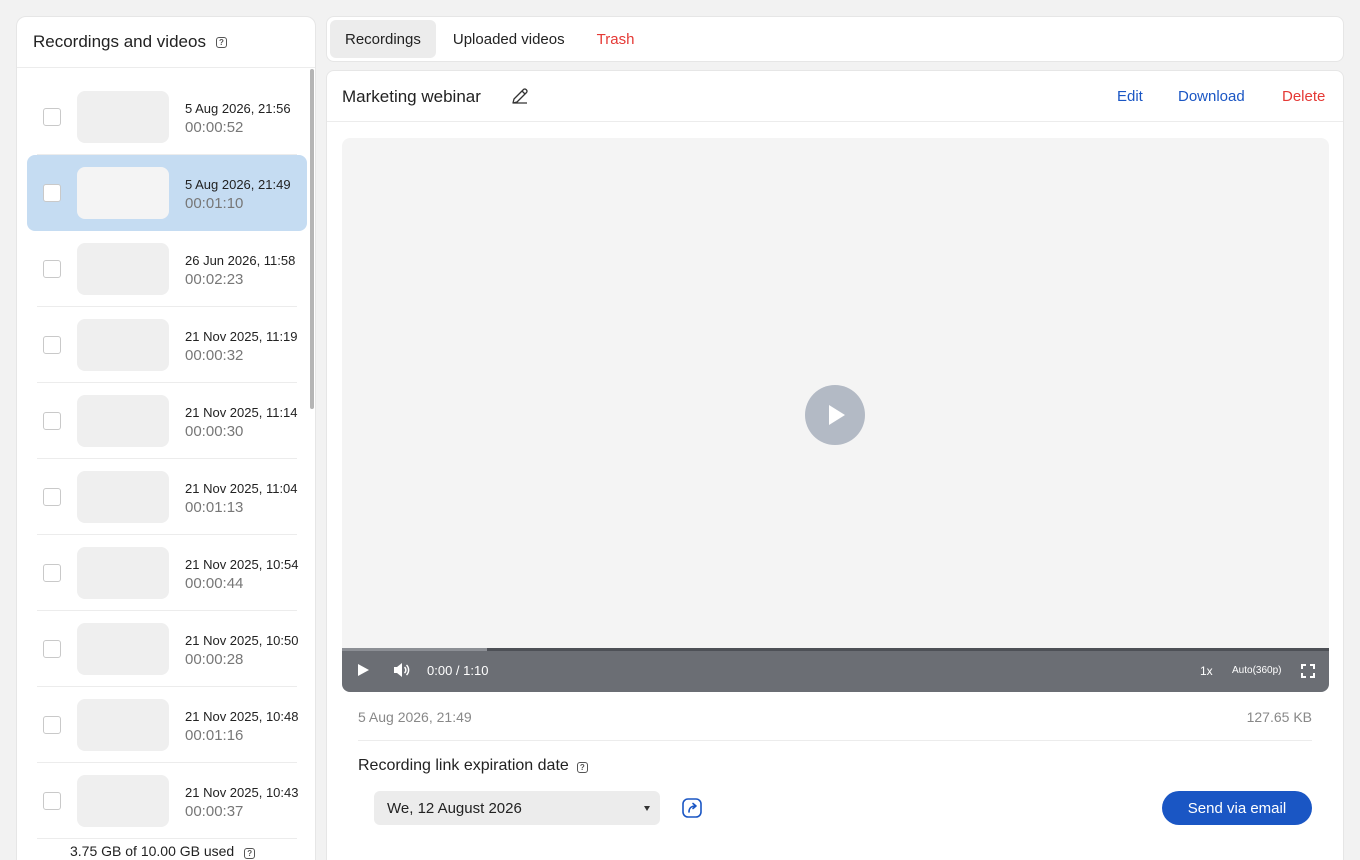  I want to click on recording-list-item: 5 Aug 2026, 21:56 00:00:52, so click(167, 117).